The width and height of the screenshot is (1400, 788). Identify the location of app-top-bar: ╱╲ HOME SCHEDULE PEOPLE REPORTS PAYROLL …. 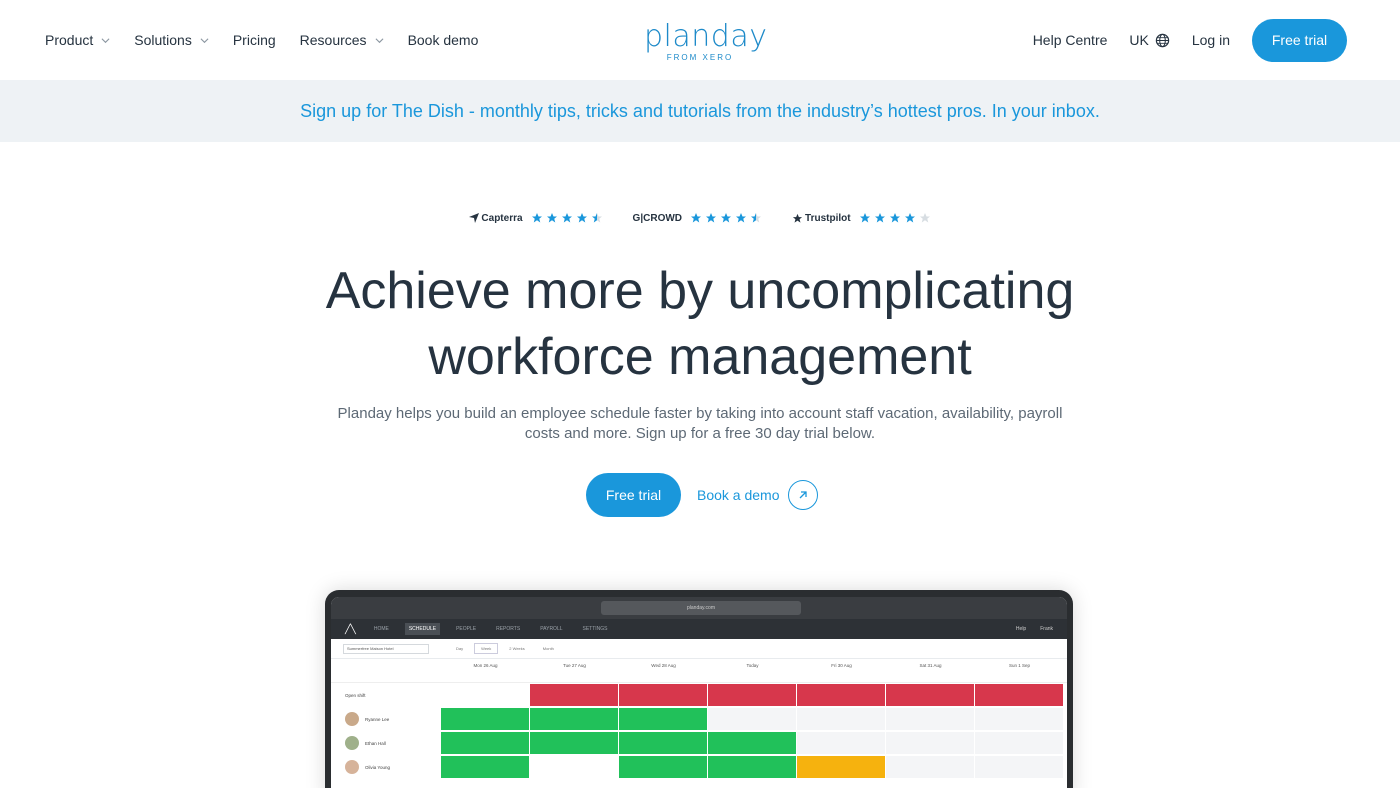
(699, 629).